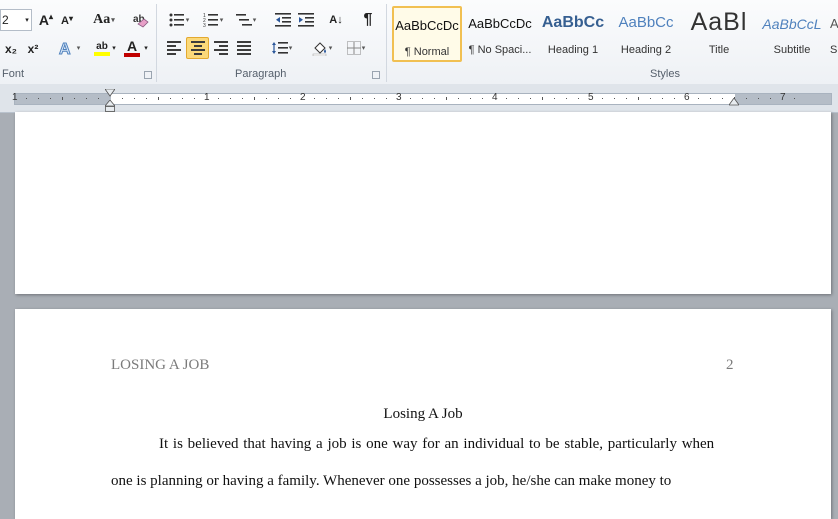  I want to click on highlight-icon: ab, so click(102, 46).